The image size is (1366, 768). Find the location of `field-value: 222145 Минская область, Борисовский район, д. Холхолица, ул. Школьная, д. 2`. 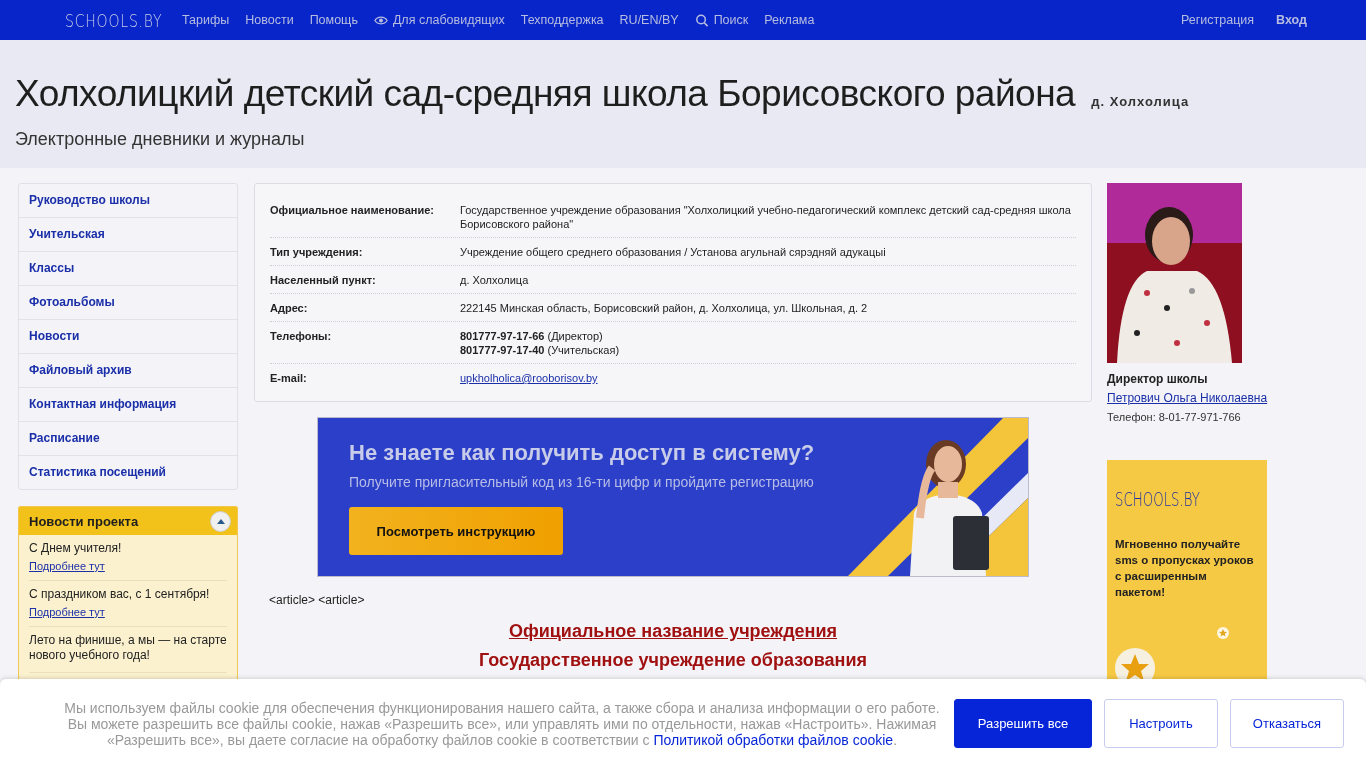

field-value: 222145 Минская область, Борисовский район, д. Холхолица, ул. Школьная, д. 2 is located at coordinates (664, 308).